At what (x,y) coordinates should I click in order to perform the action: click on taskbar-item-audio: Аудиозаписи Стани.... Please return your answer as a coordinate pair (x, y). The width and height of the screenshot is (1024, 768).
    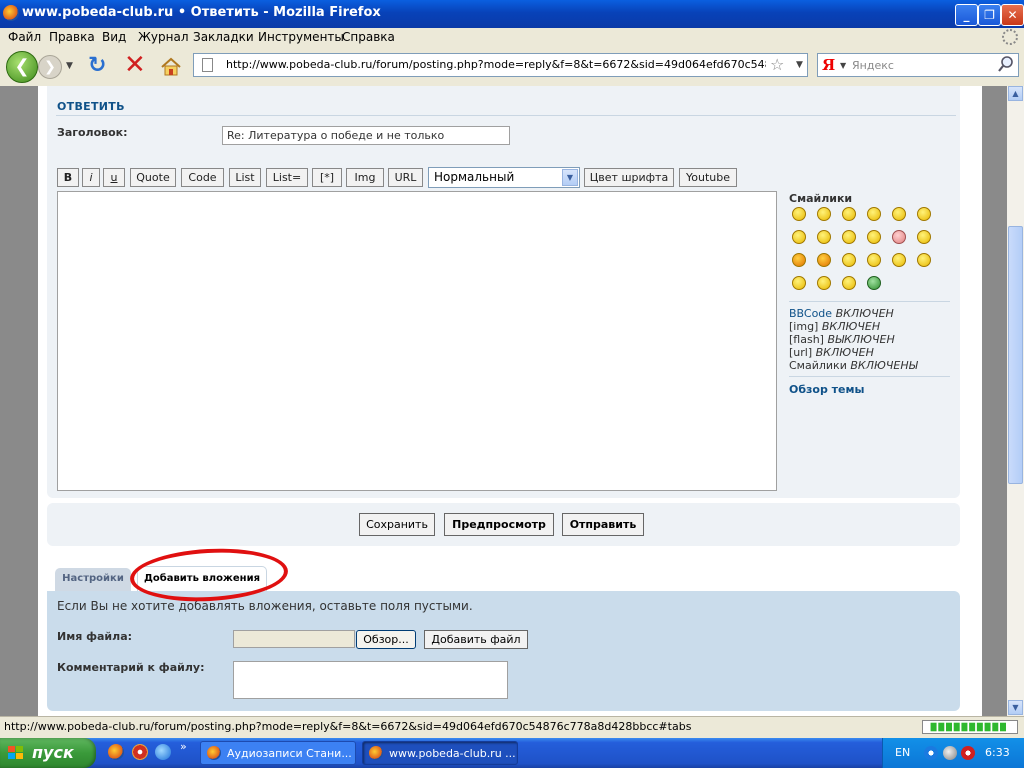
    Looking at the image, I should click on (278, 753).